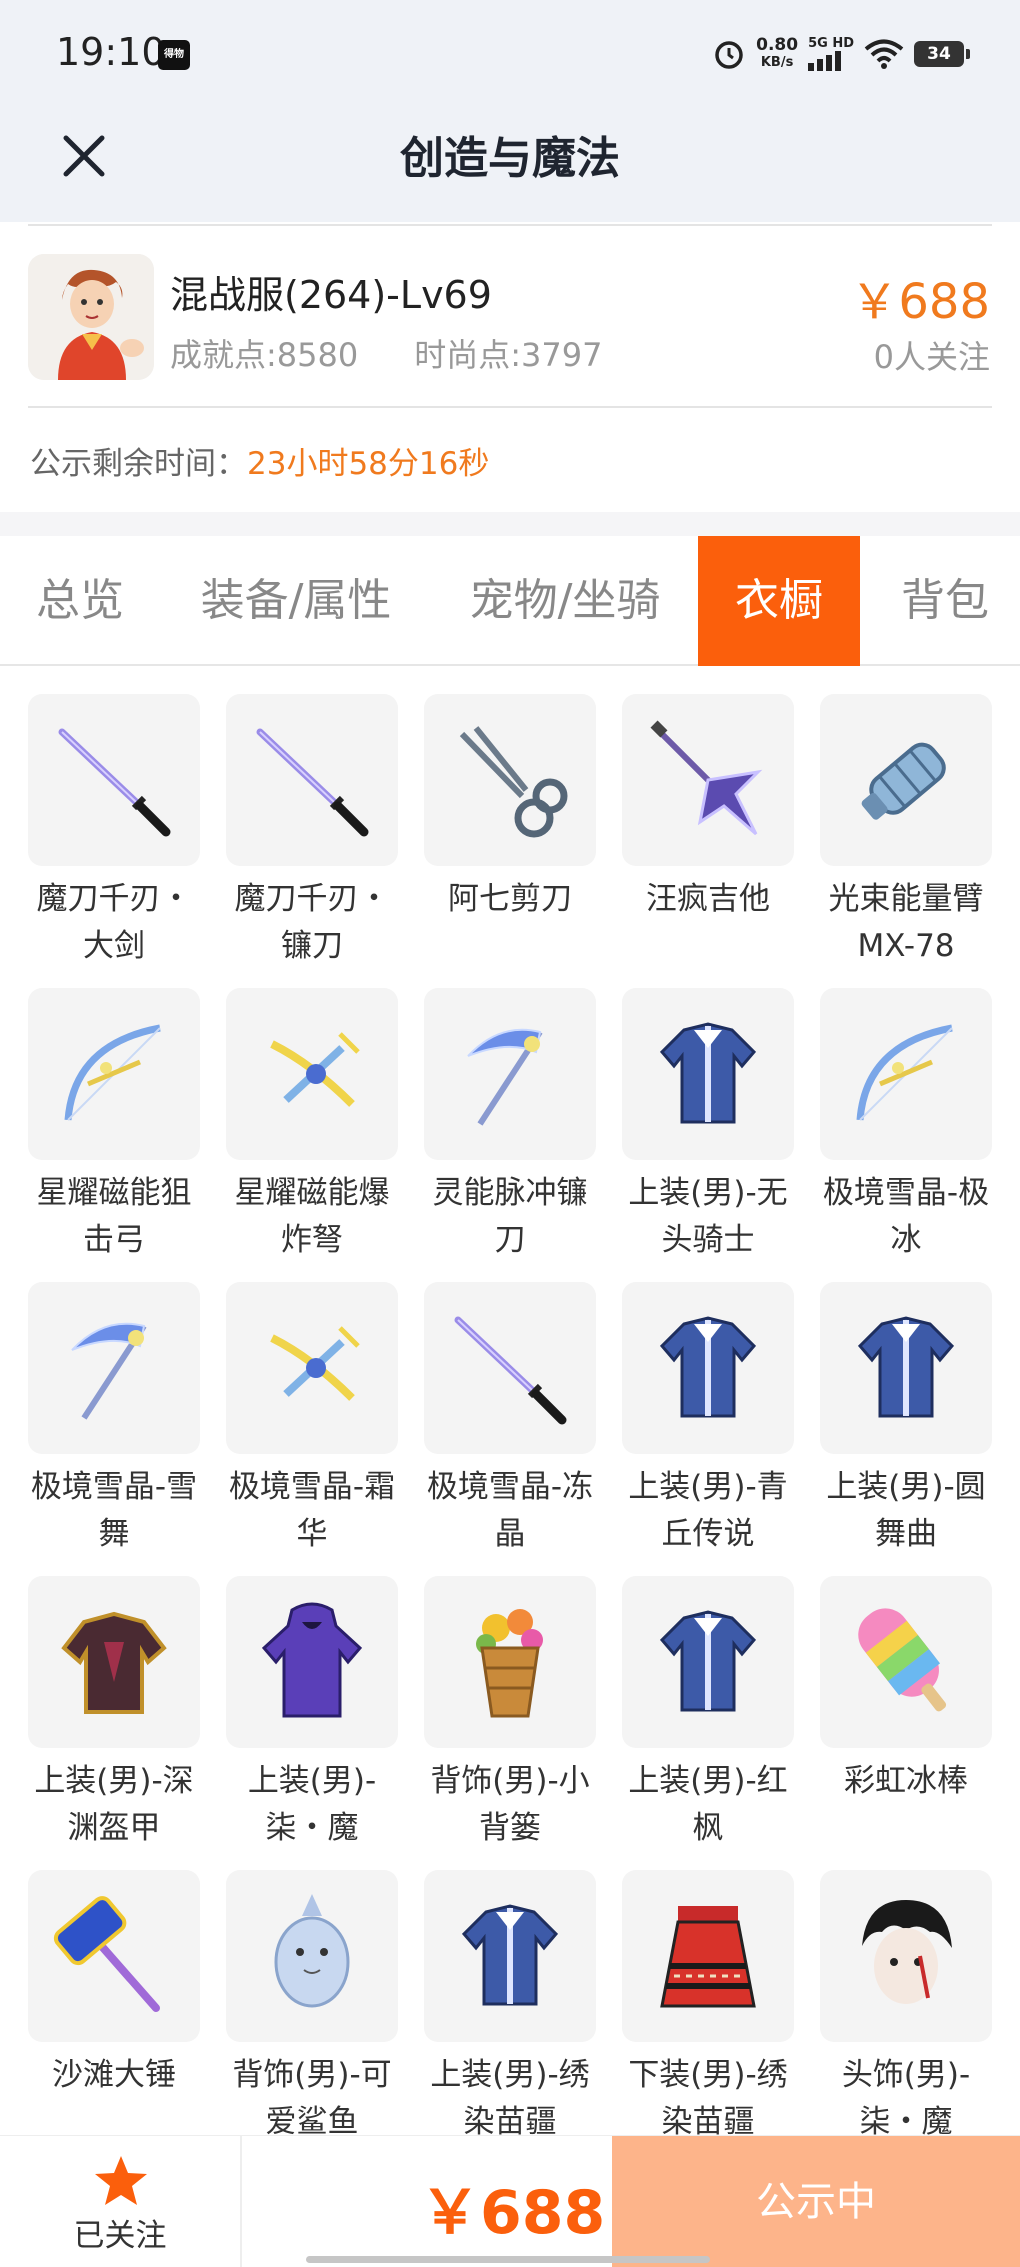  What do you see at coordinates (312, 1804) in the screenshot?
I see `item-label: 上装(男)-柒・魔` at bounding box center [312, 1804].